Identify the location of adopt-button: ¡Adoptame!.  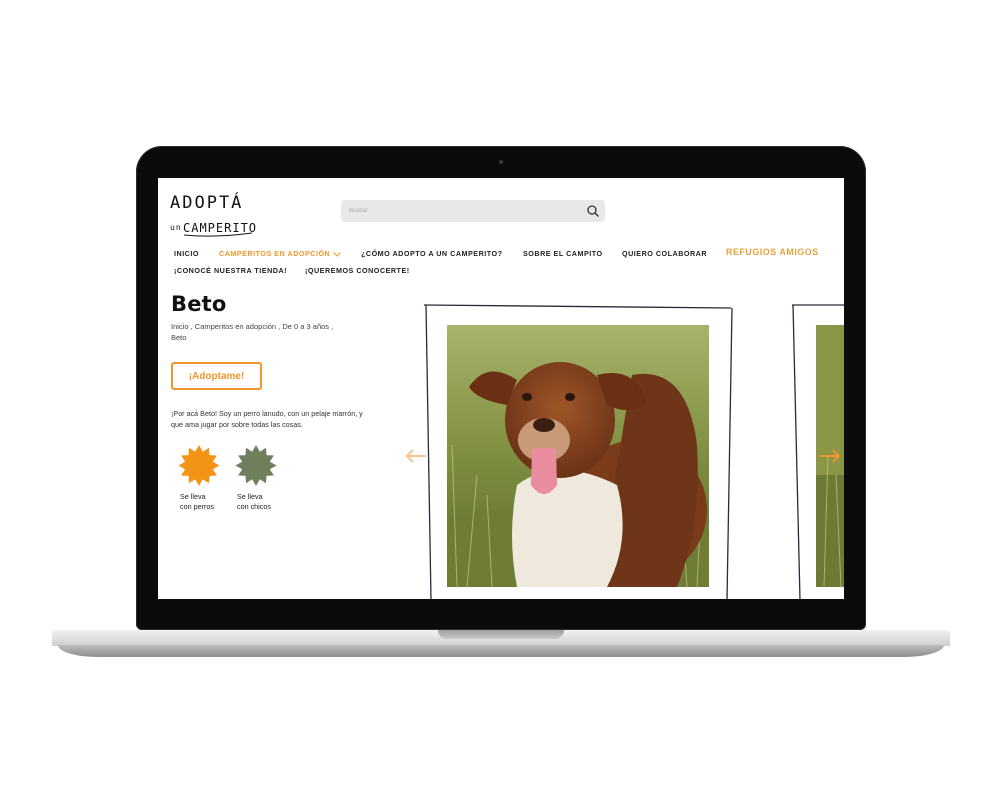
(216, 376).